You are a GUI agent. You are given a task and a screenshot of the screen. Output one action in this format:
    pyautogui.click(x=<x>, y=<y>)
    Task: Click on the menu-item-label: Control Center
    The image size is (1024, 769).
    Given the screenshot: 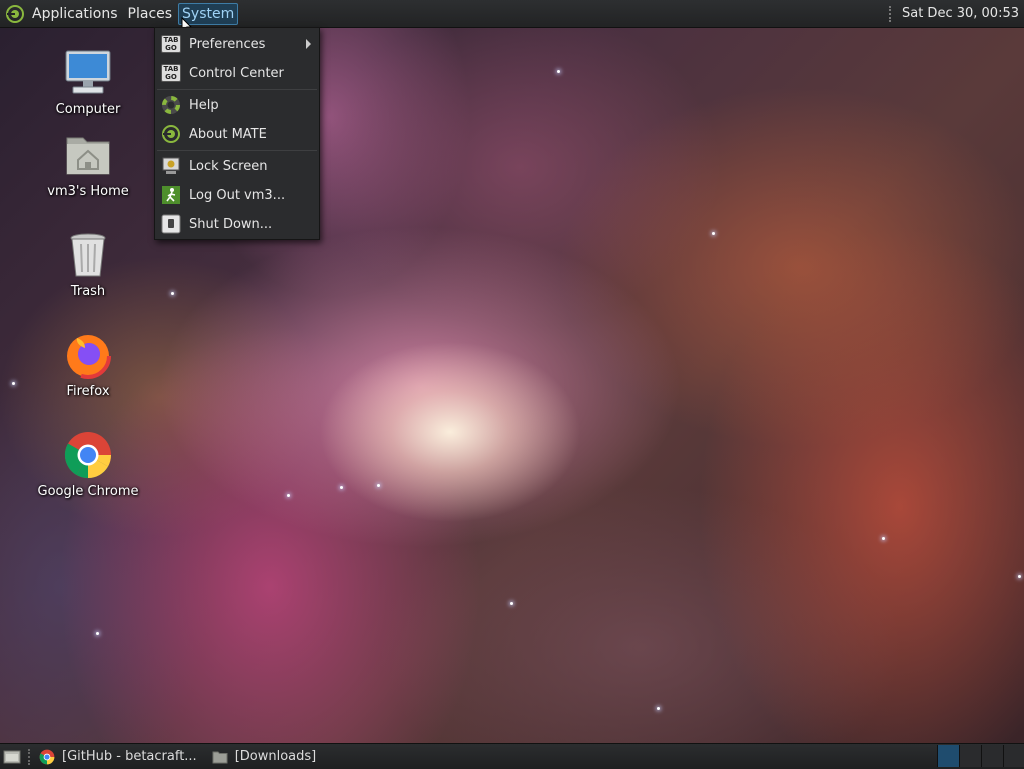 What is the action you would take?
    pyautogui.click(x=236, y=73)
    